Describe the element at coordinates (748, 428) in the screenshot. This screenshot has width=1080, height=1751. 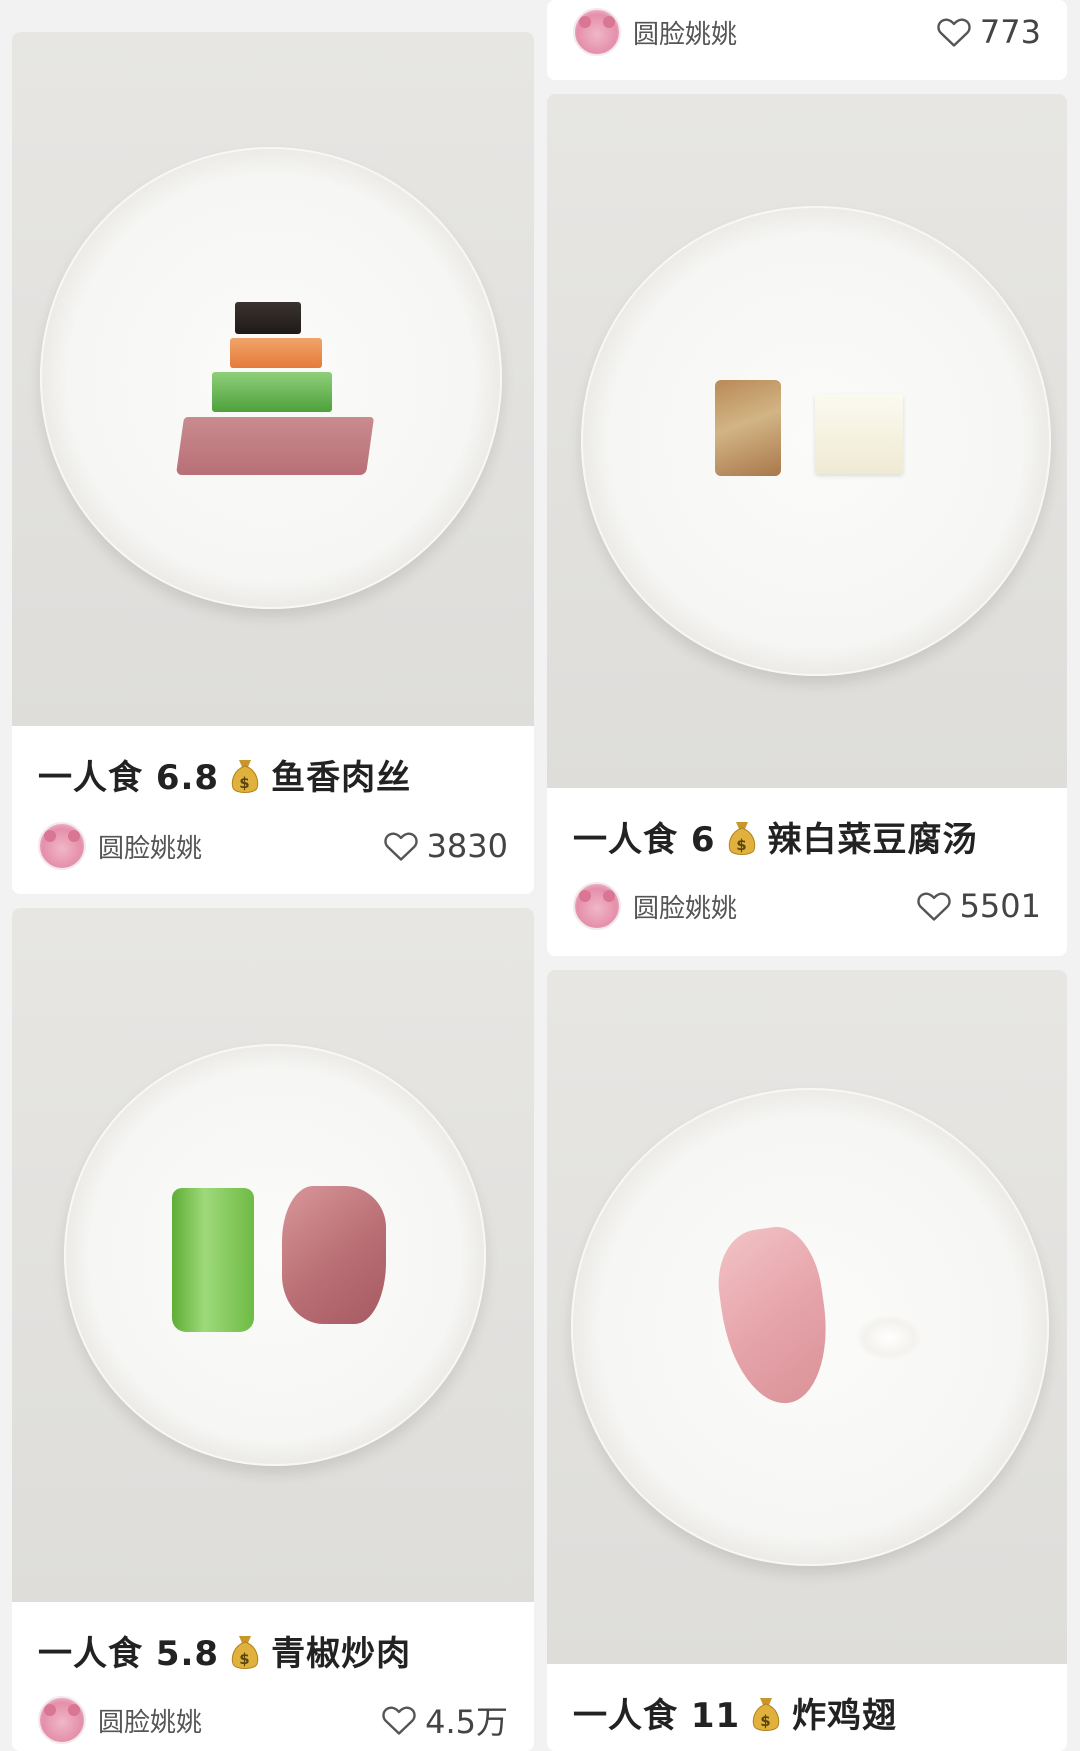
I see `fried-tofu-image` at that location.